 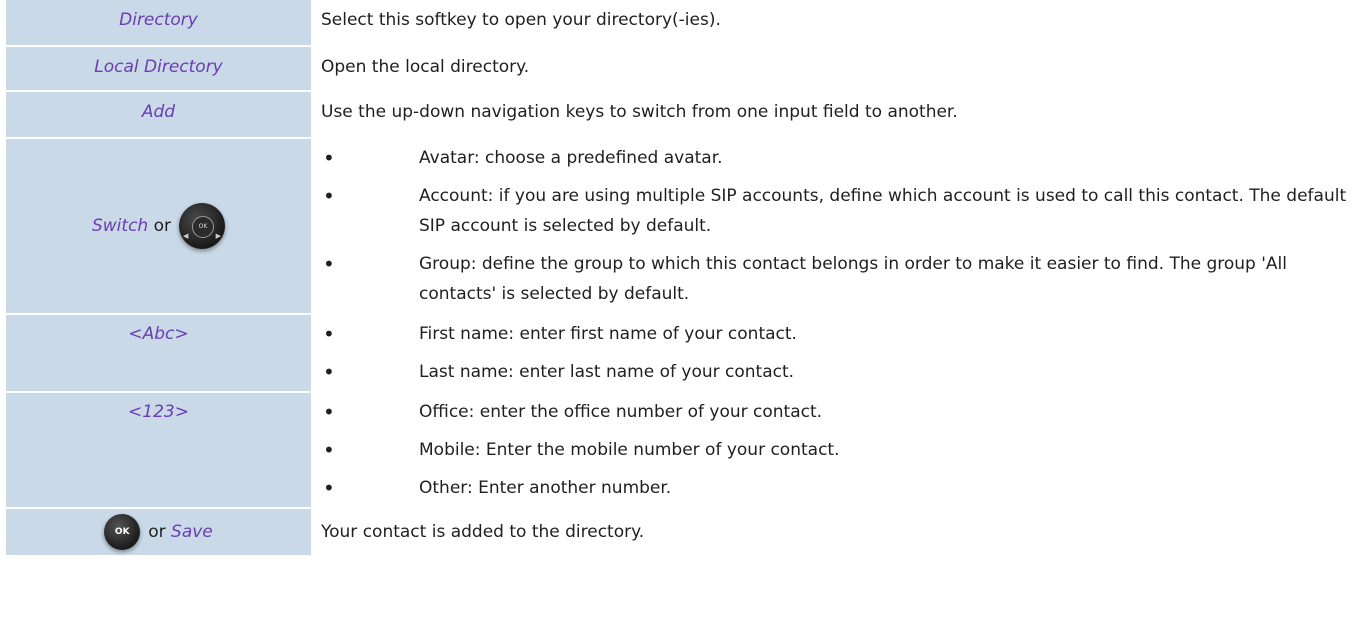 I want to click on softkey-cell: <Abc>, so click(x=158, y=353).